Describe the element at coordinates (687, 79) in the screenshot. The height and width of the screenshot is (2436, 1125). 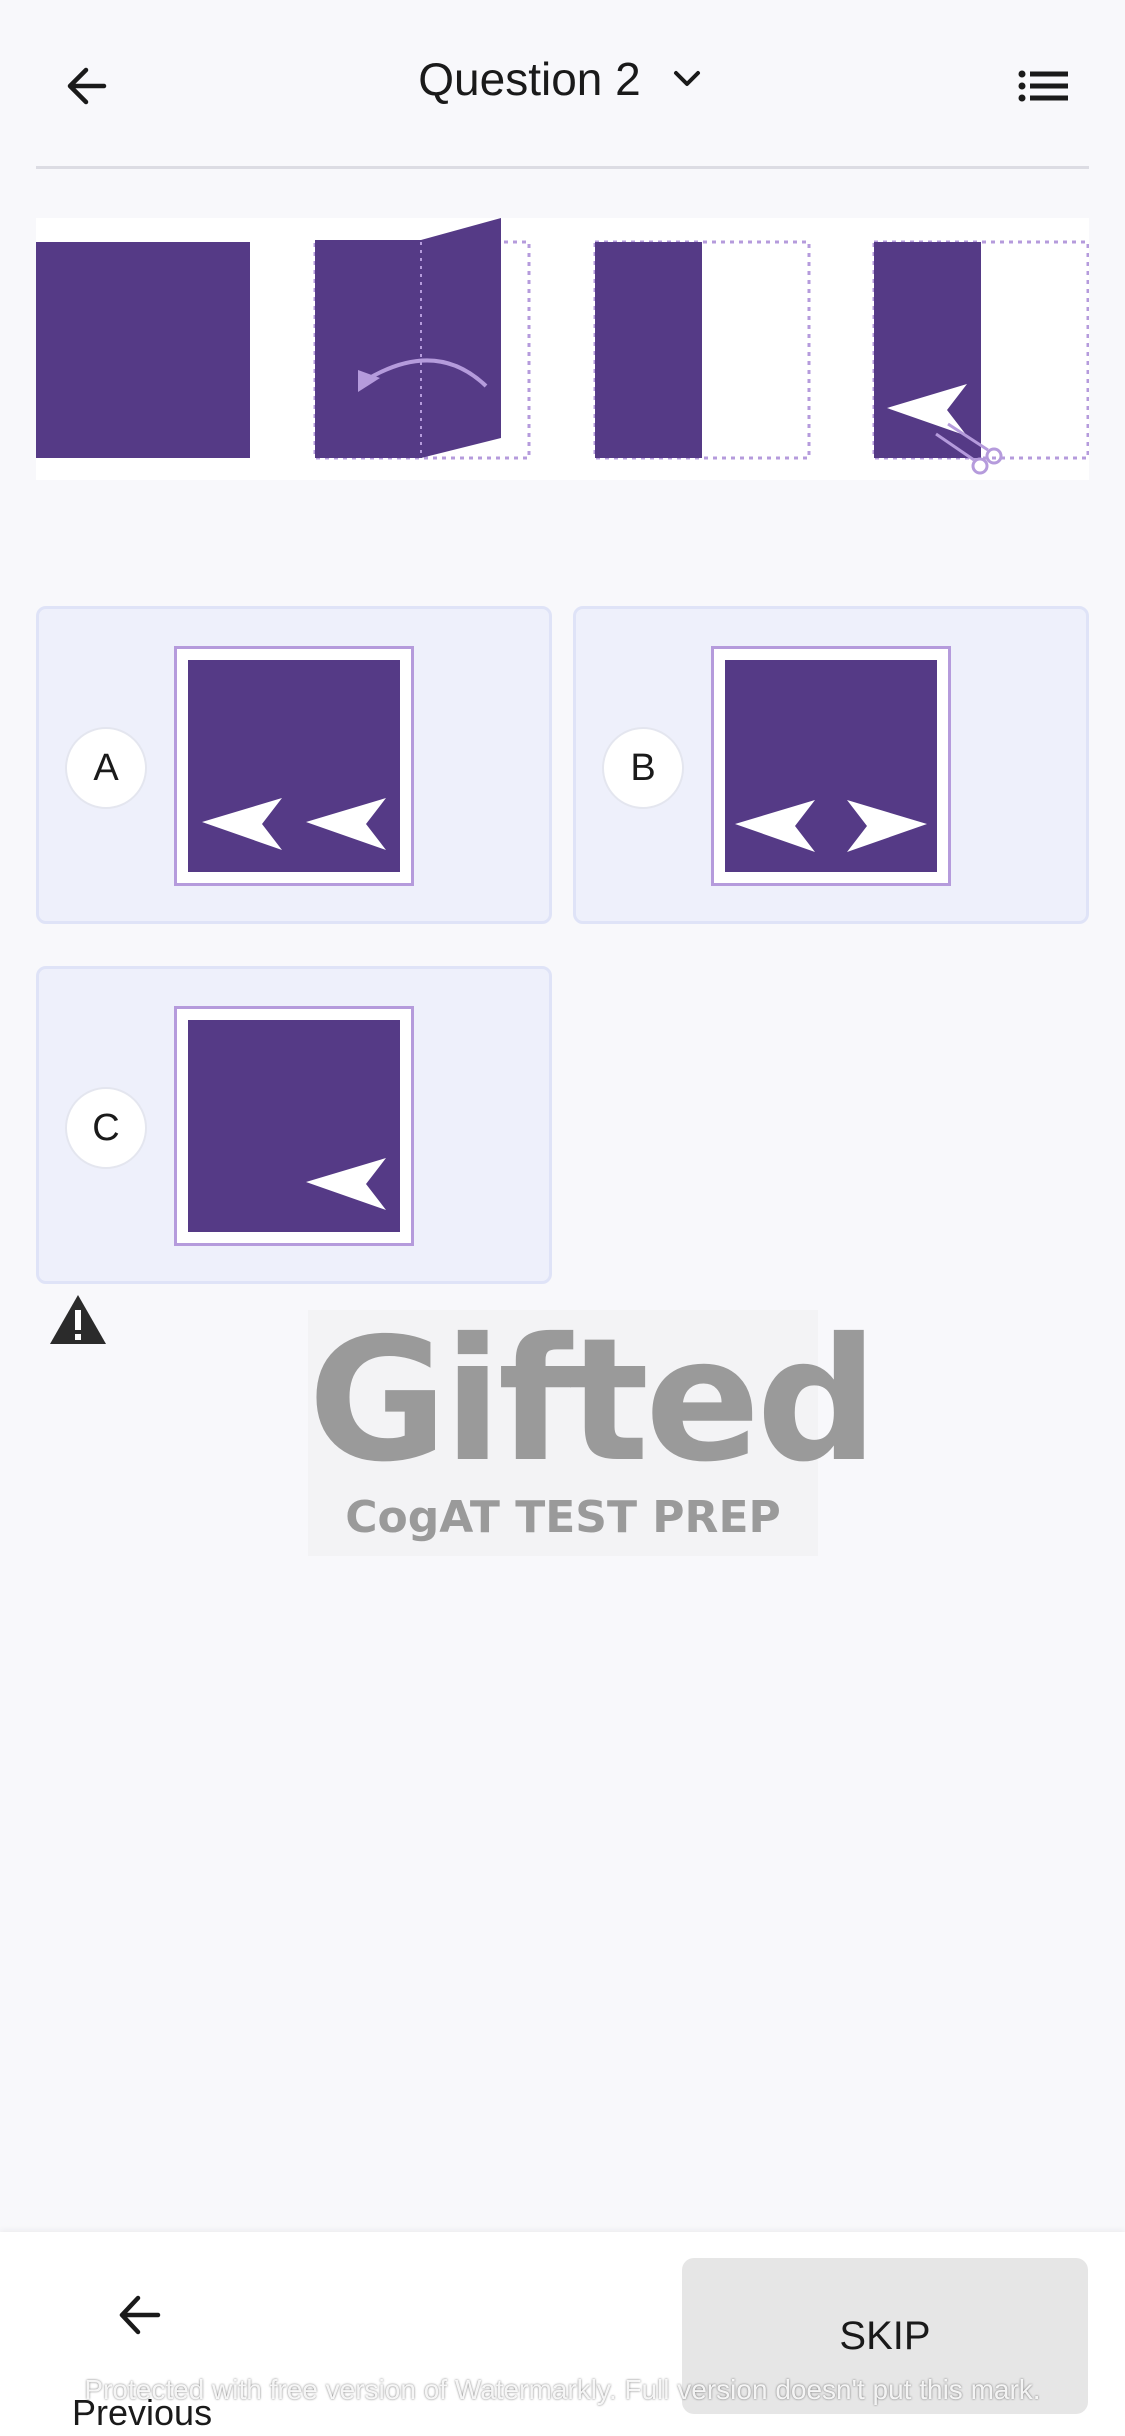
I see `chevron-down-icon` at that location.